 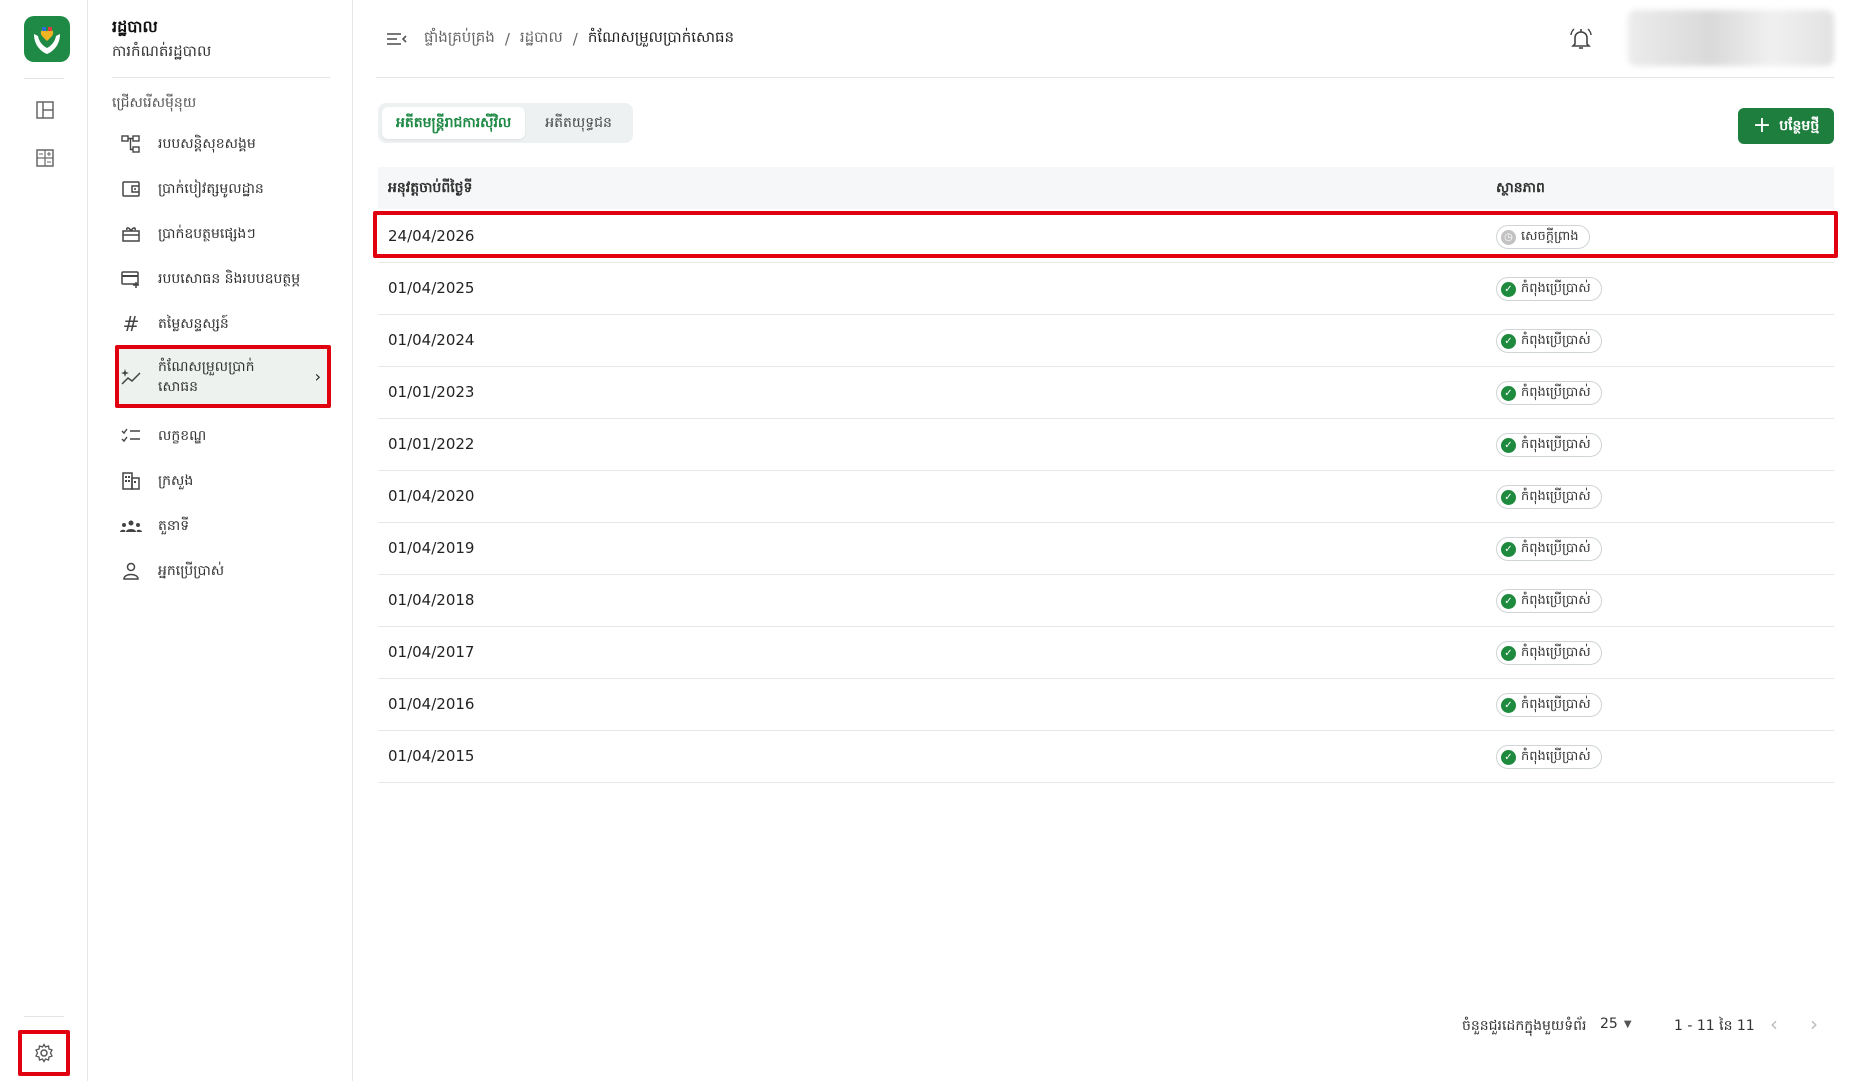 What do you see at coordinates (131, 324) in the screenshot?
I see `hash-icon: #` at bounding box center [131, 324].